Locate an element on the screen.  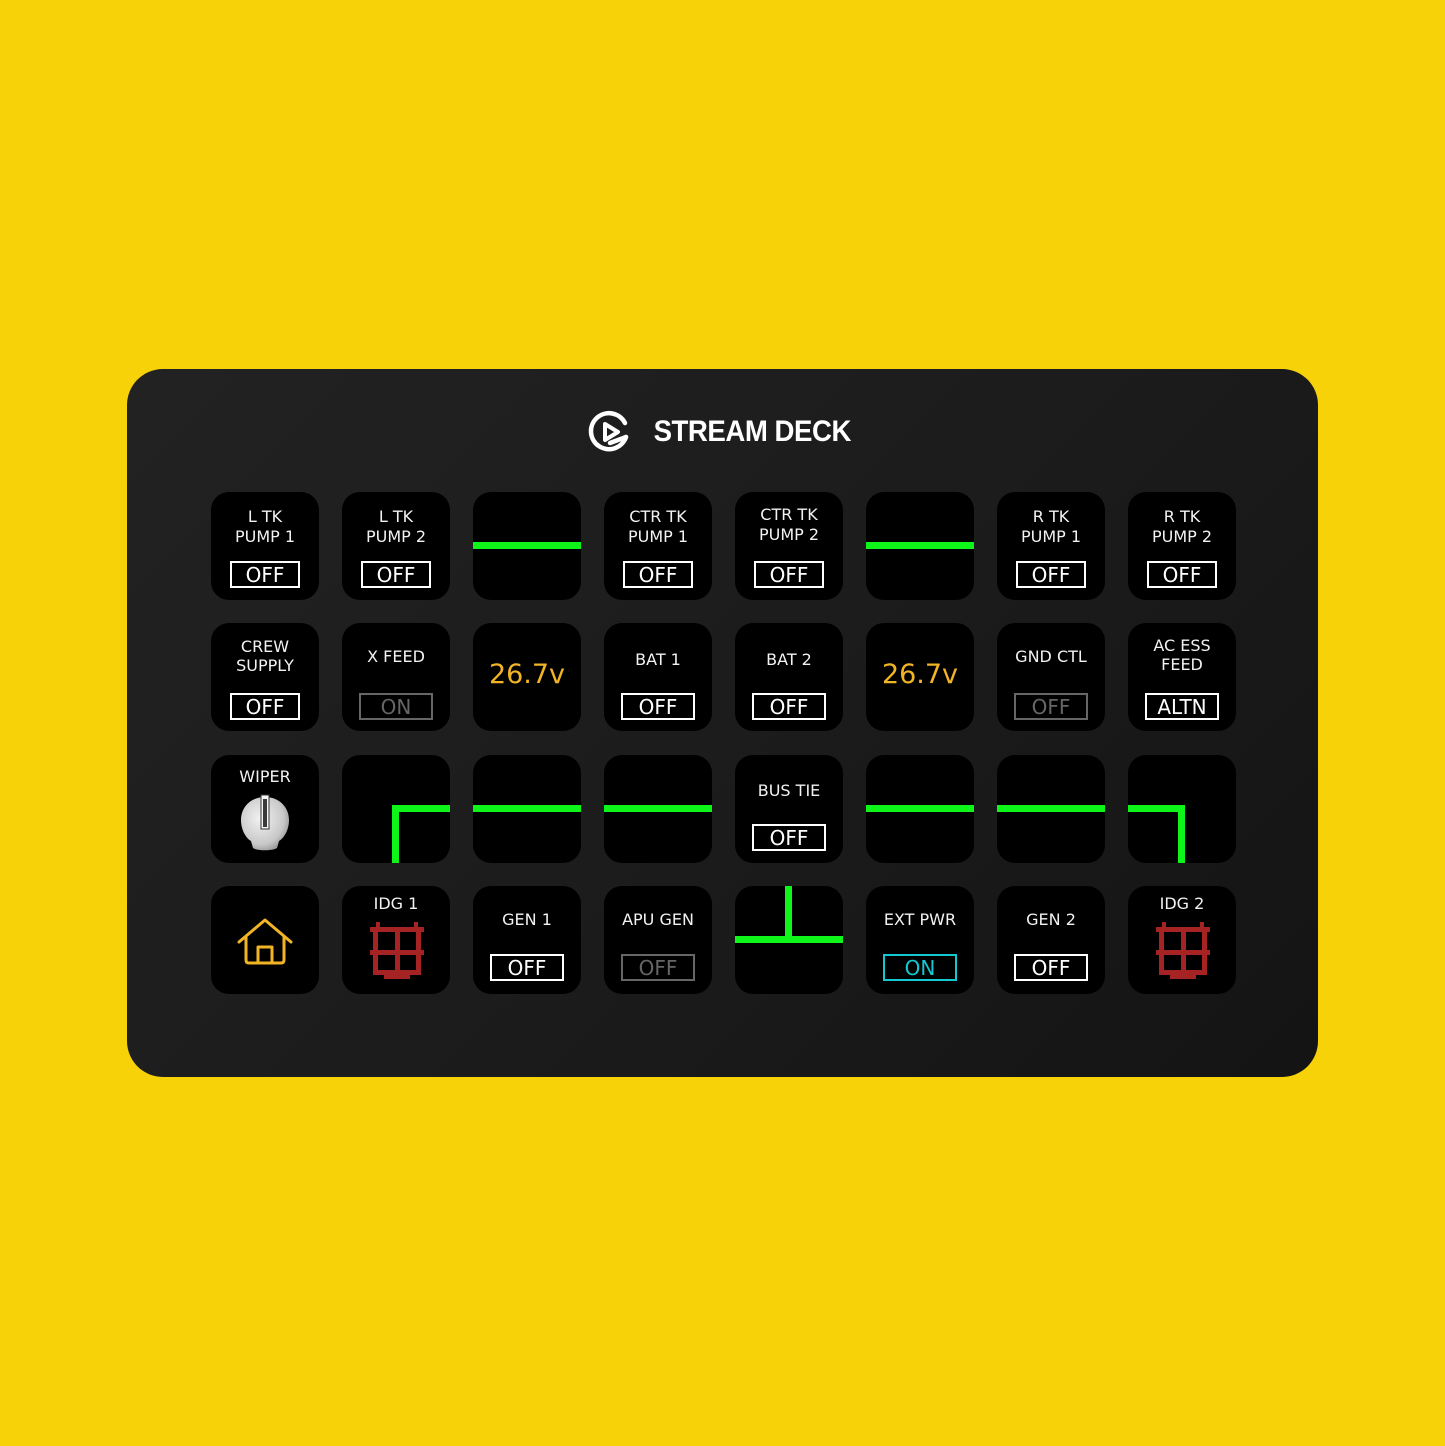
key-home is located at coordinates (265, 940).